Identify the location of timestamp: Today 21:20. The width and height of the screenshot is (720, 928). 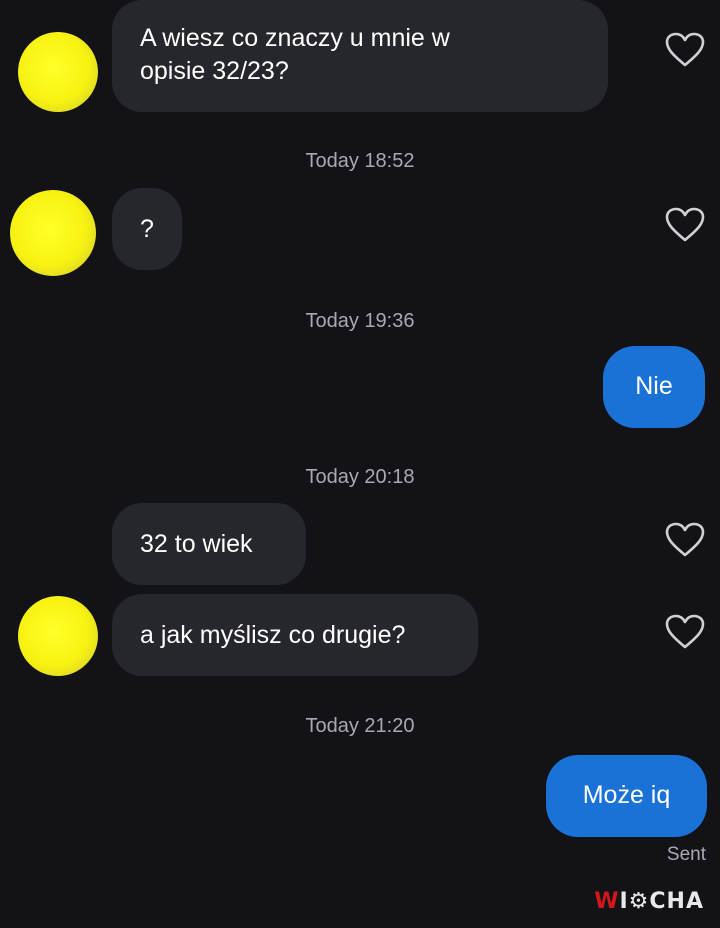
(360, 726).